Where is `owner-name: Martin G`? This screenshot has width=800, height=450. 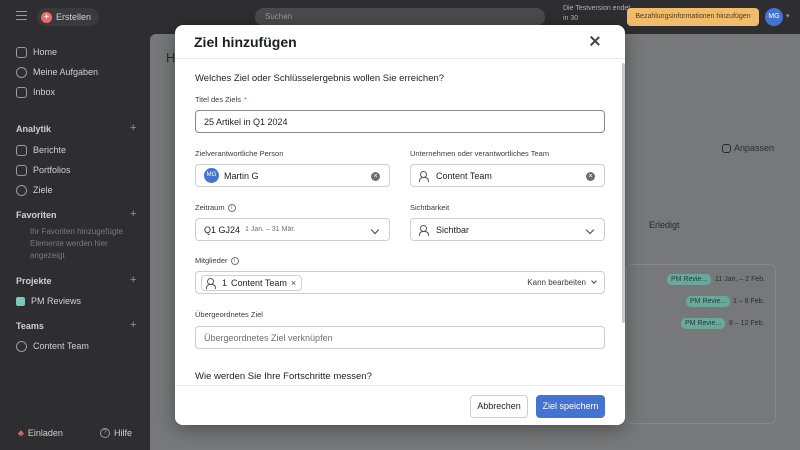 owner-name: Martin G is located at coordinates (241, 175).